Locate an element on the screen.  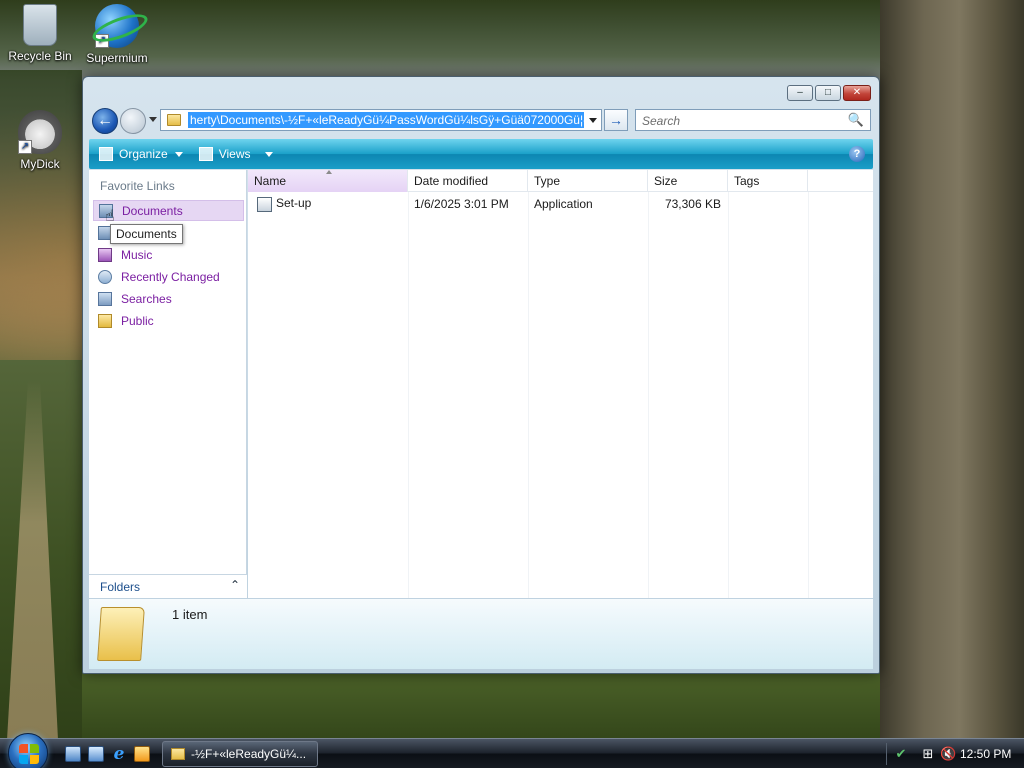
desktop-icon-supermium: ↗ Supermium is located at coordinates (117, 34).